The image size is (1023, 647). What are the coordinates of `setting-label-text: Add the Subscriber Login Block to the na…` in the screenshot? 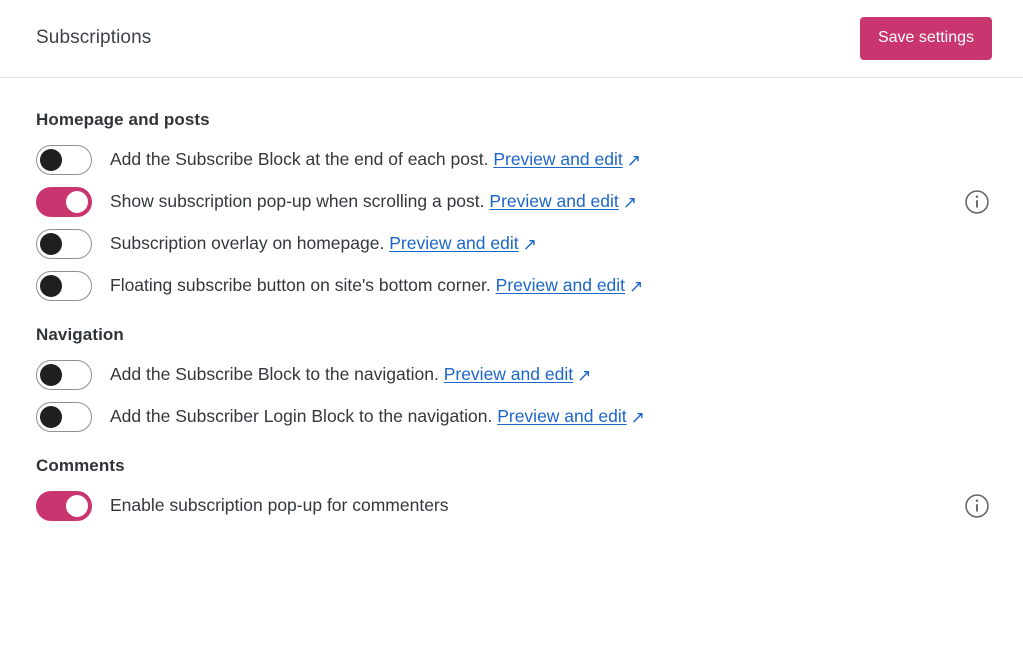 It's located at (301, 416).